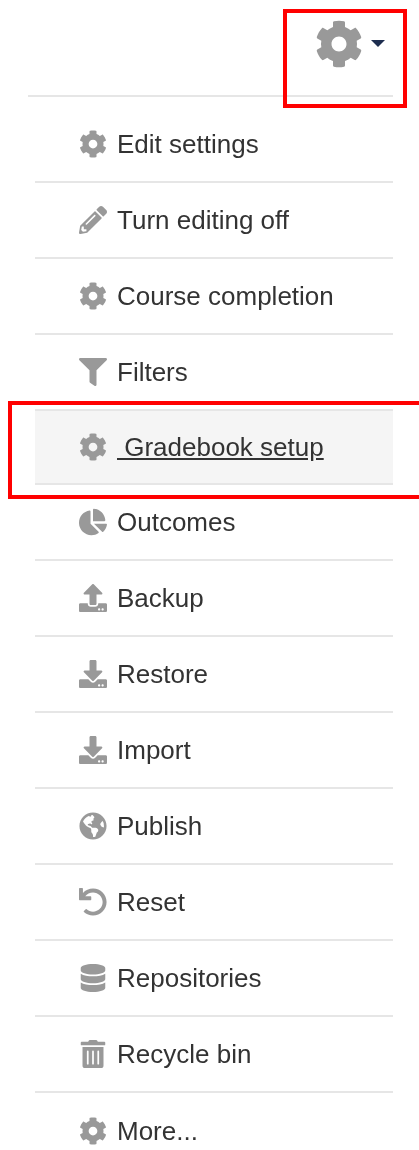 This screenshot has height=1150, width=419. What do you see at coordinates (214, 903) in the screenshot?
I see `menu-item: Reset` at bounding box center [214, 903].